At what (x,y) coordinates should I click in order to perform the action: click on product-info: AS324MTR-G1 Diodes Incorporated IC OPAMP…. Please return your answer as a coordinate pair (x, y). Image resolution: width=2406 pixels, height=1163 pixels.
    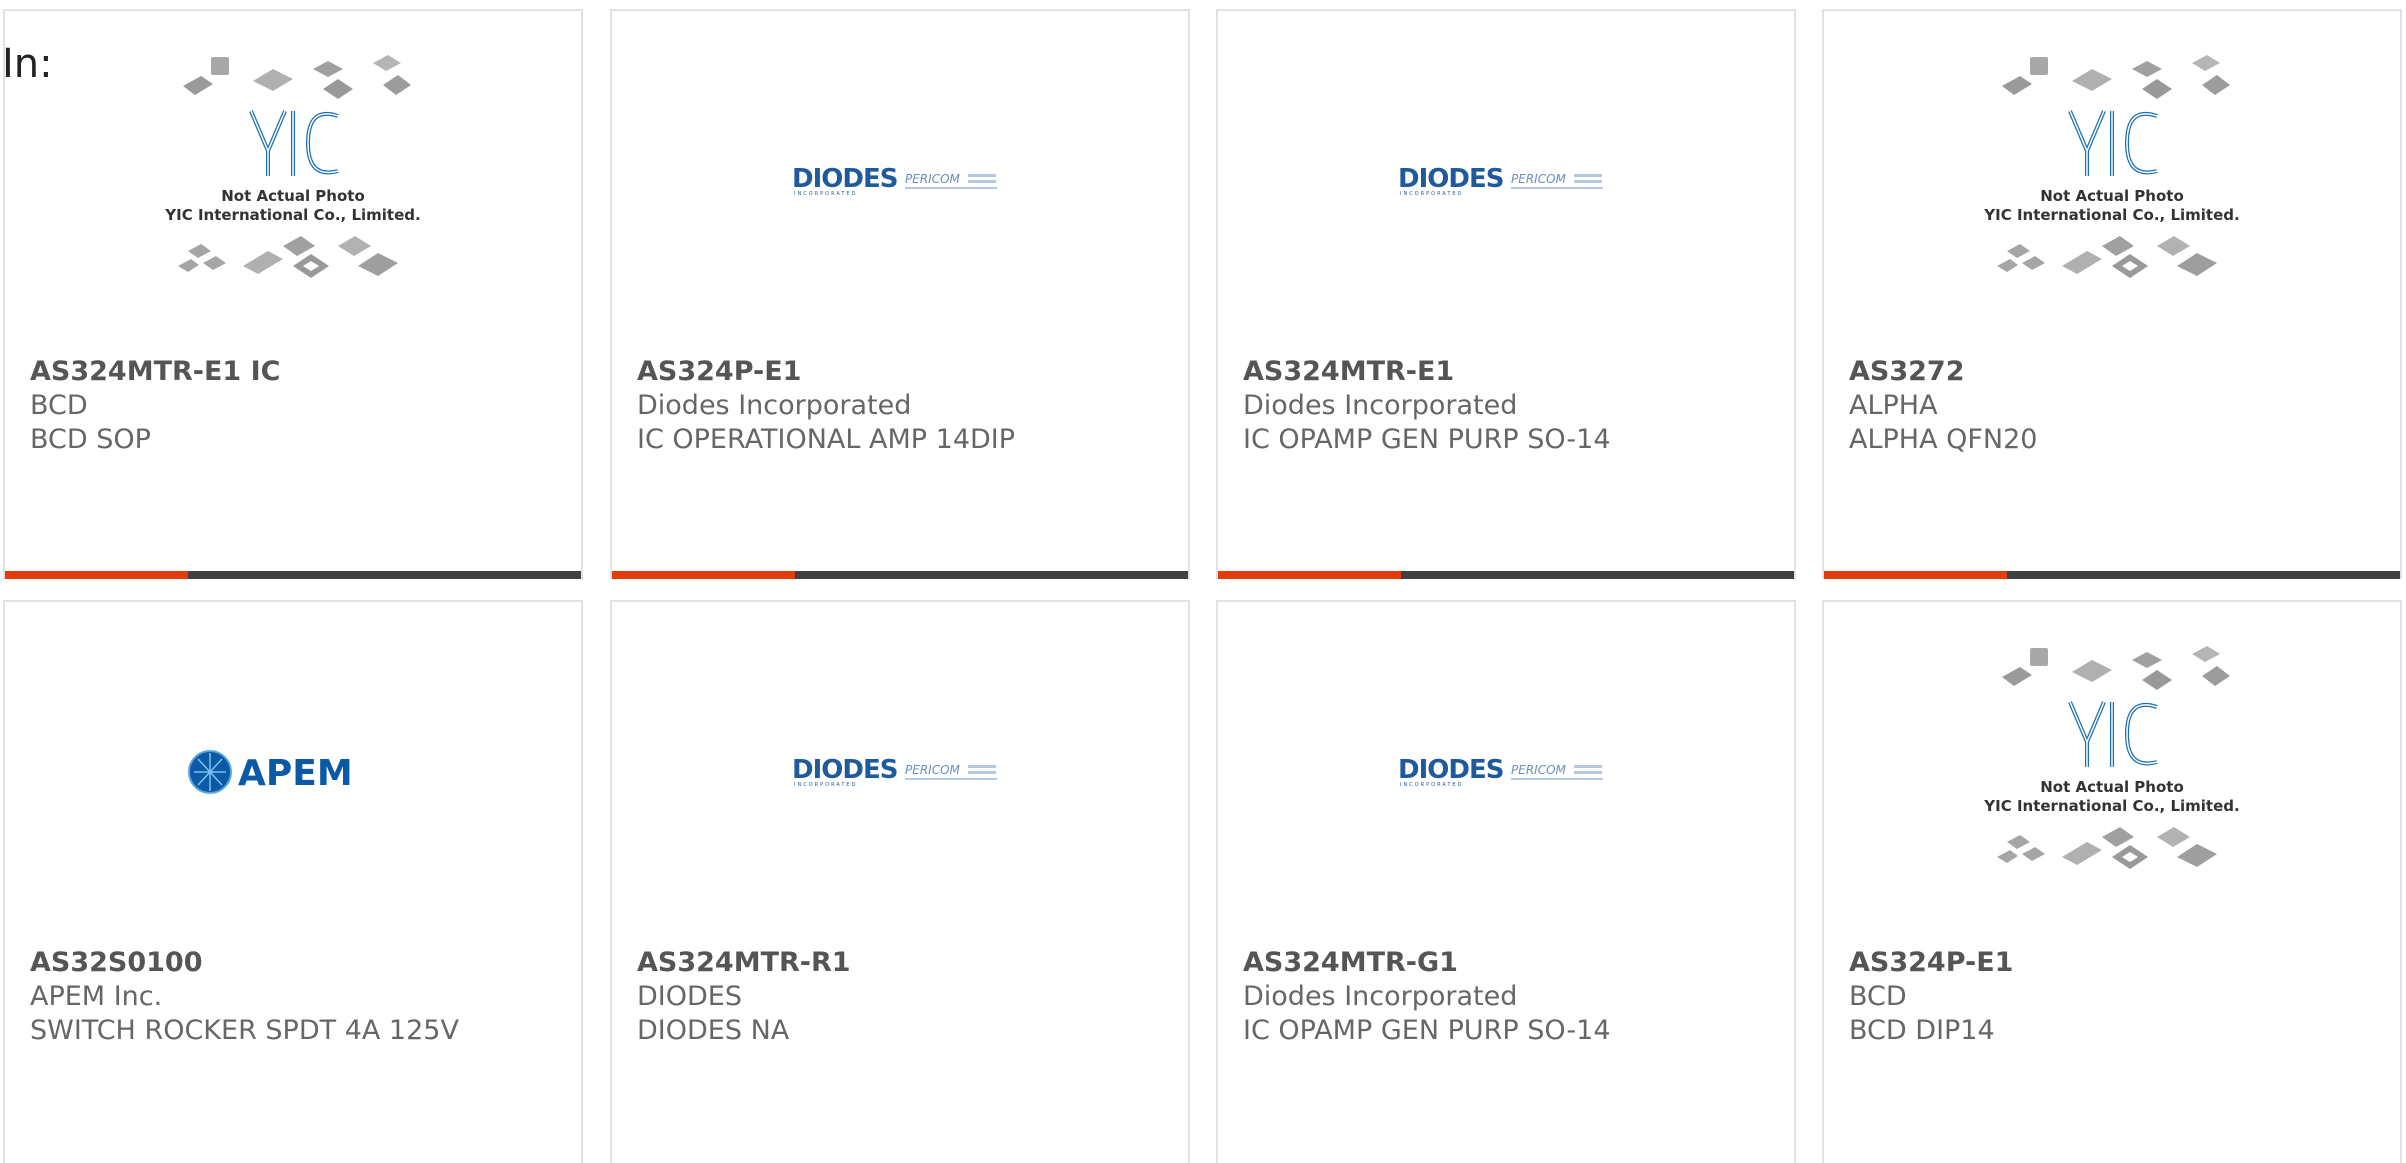
    Looking at the image, I should click on (1508, 997).